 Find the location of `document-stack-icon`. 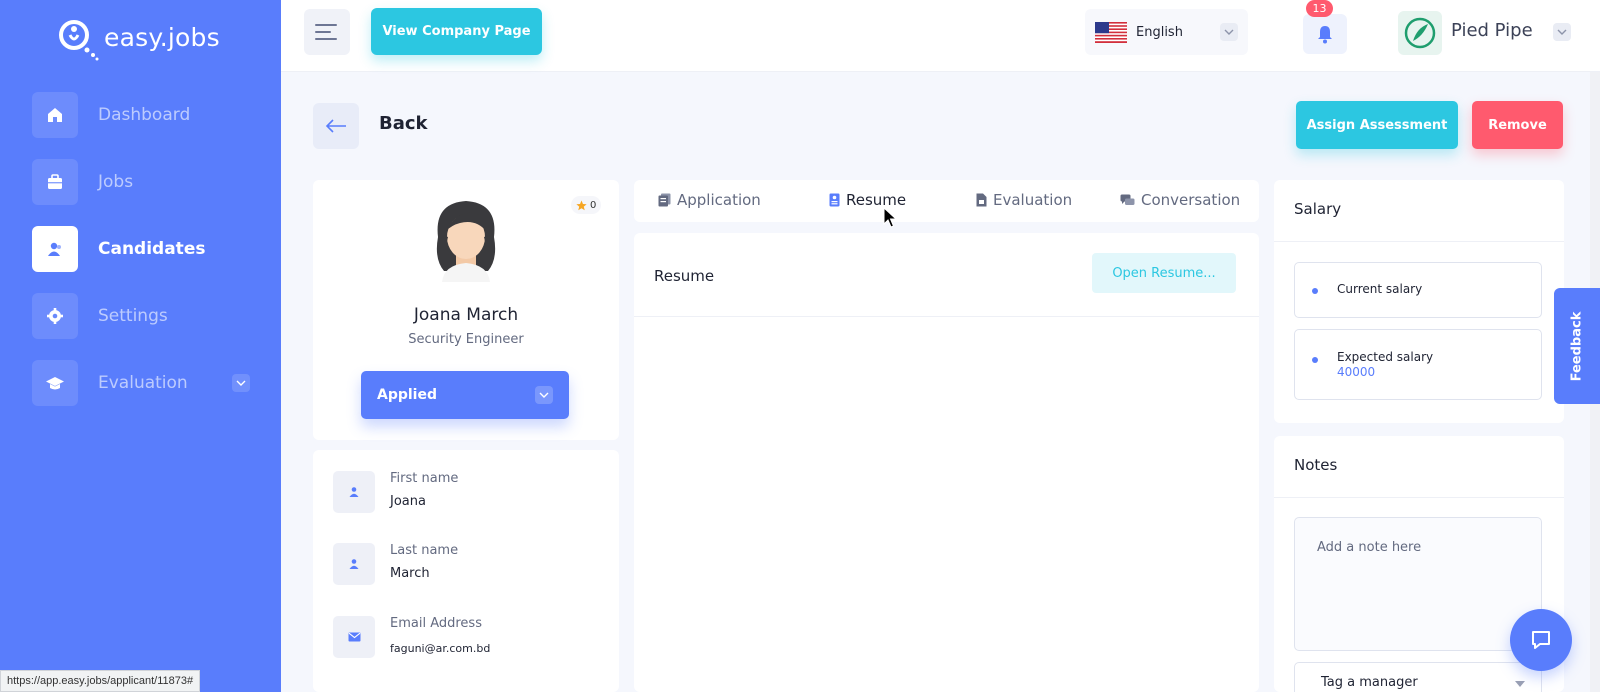

document-stack-icon is located at coordinates (664, 200).